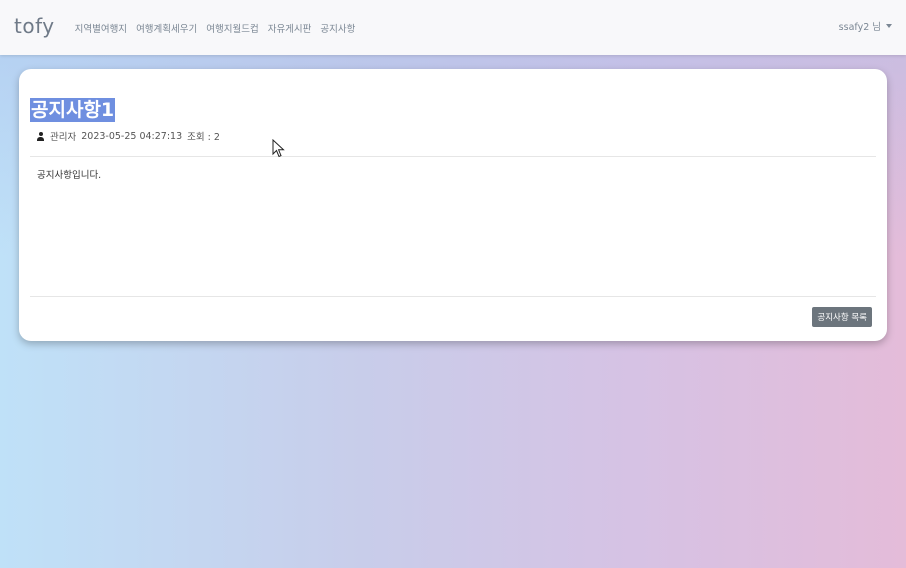 This screenshot has height=568, width=906. I want to click on user-menu: ssafy2 님, so click(865, 26).